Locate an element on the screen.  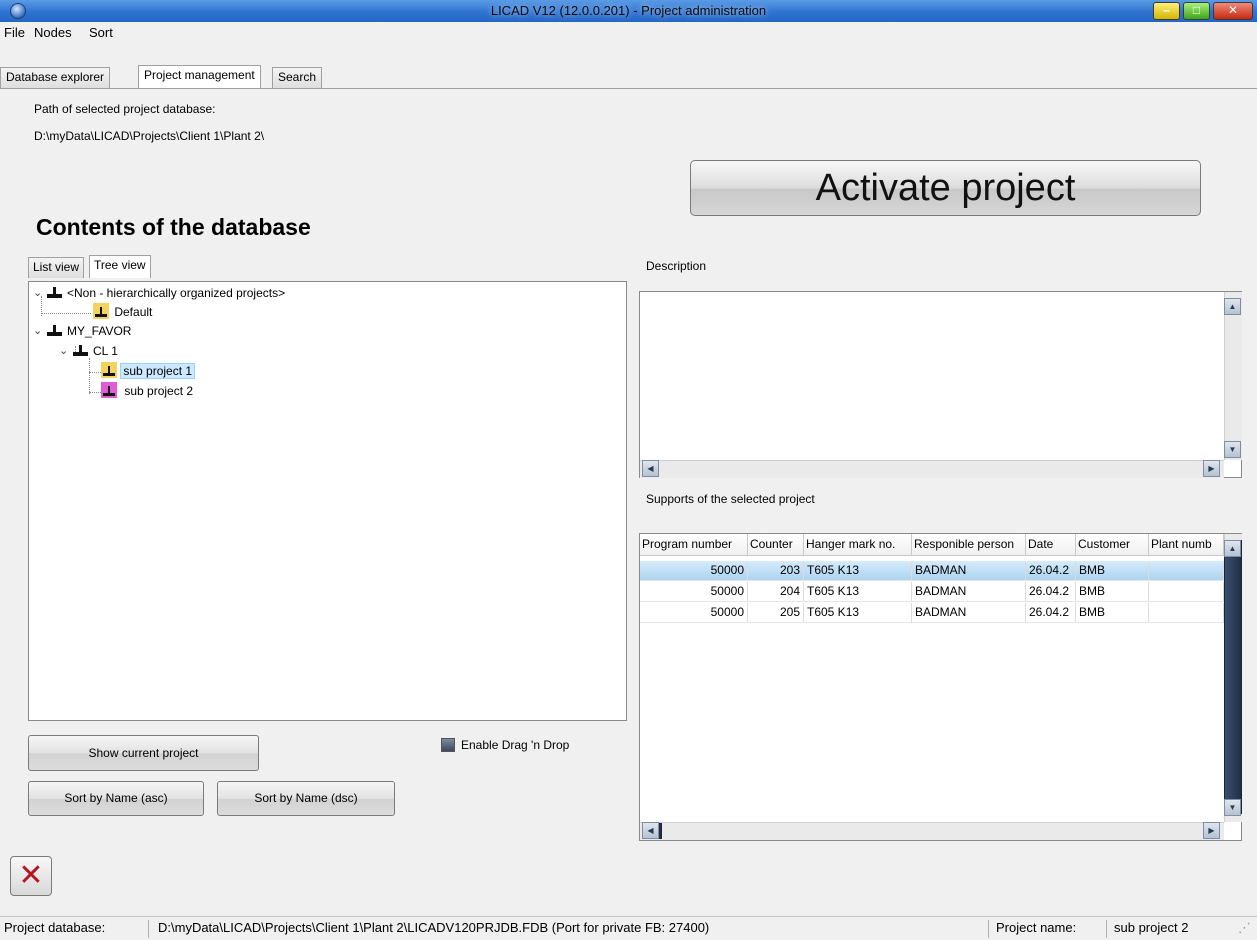
scroll-thumb is located at coordinates (1233, 677).